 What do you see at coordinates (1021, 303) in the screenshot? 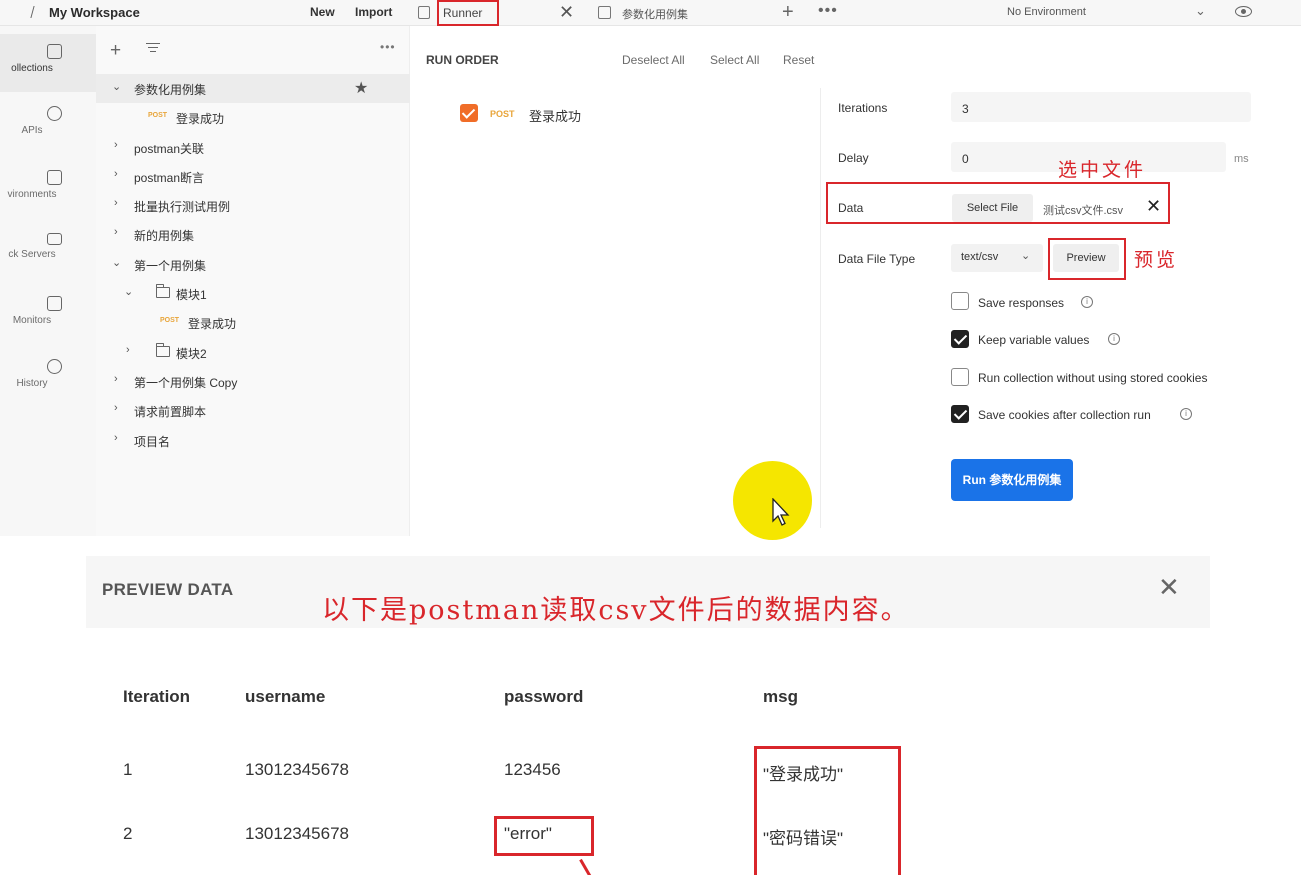
I see `save-responses-label: Save responses` at bounding box center [1021, 303].